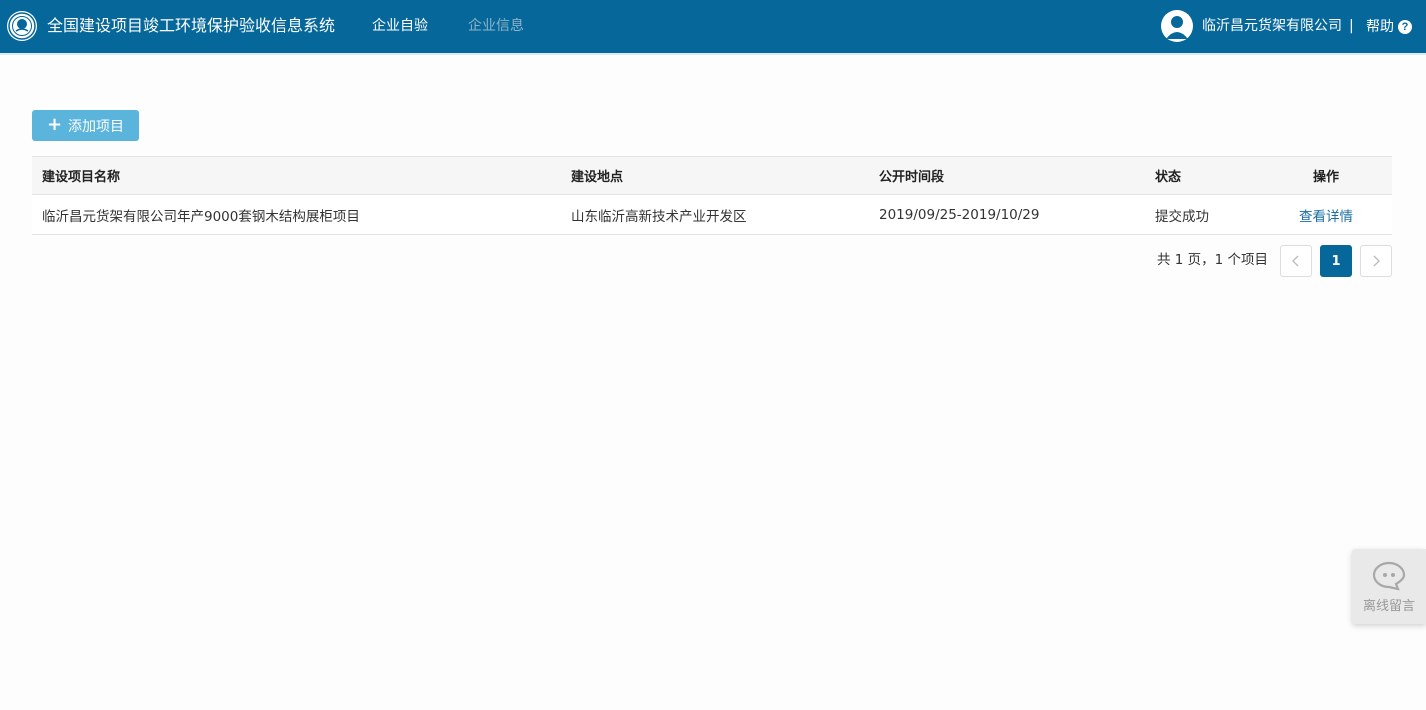  I want to click on action-cell: 查看详情, so click(1326, 214).